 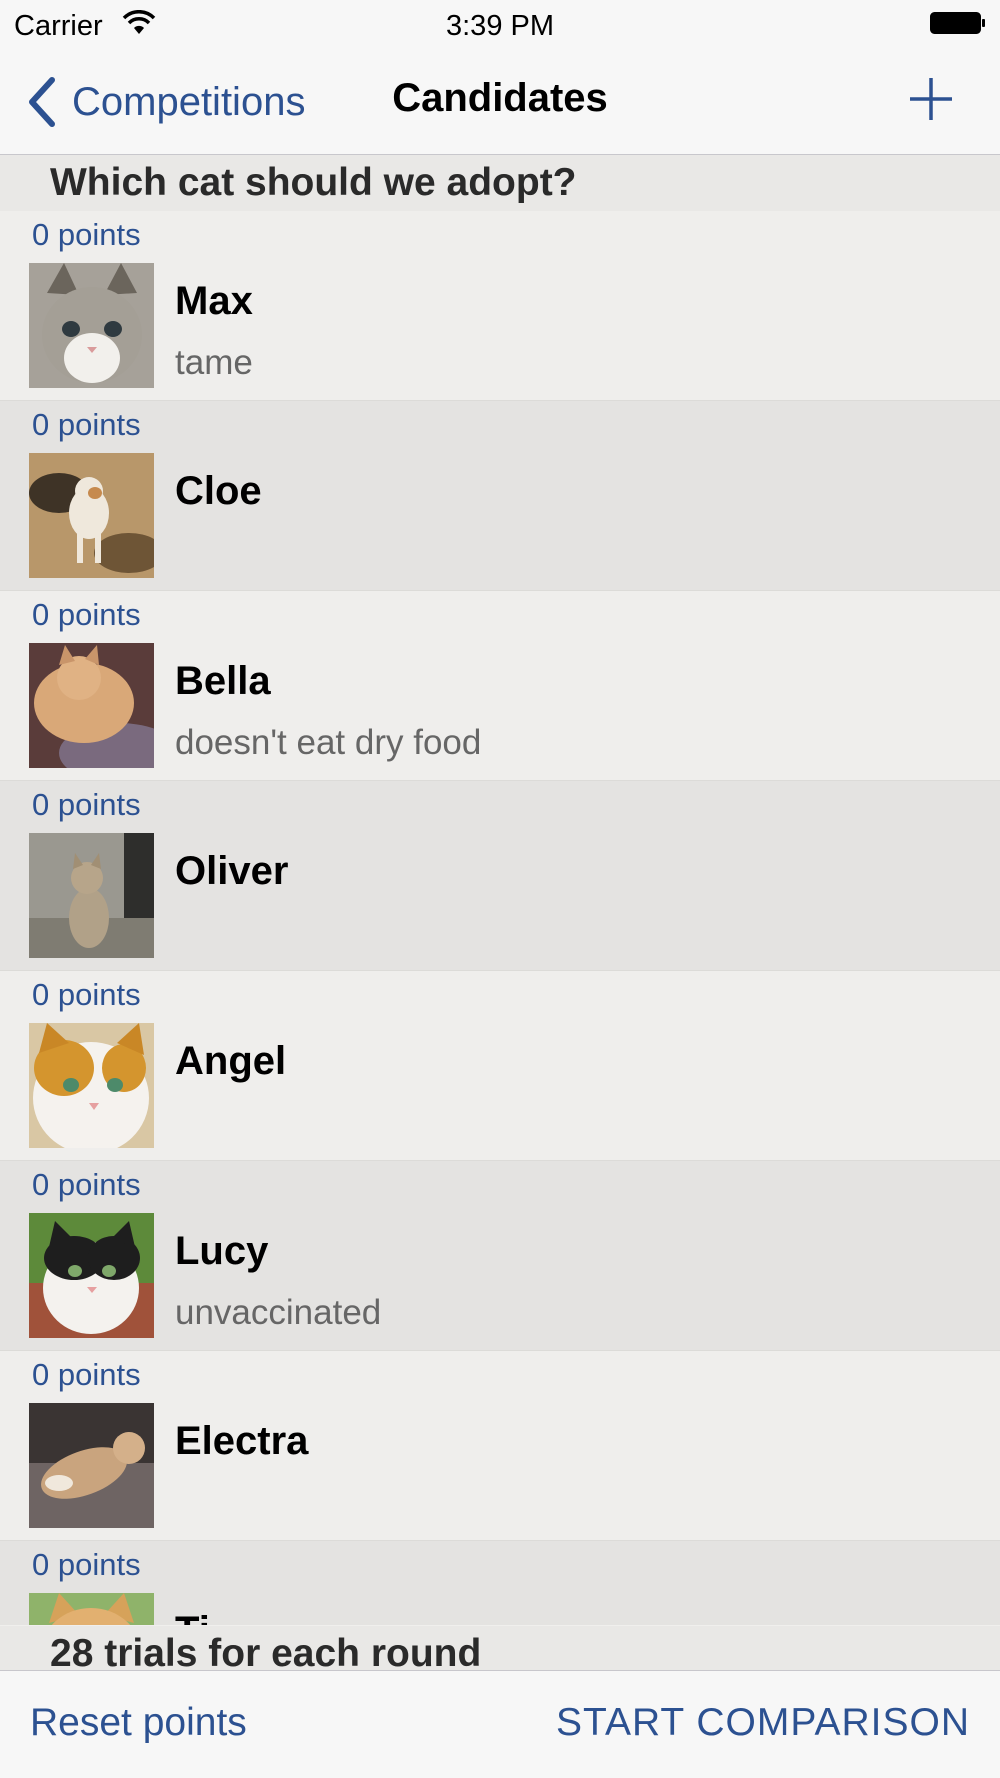 What do you see at coordinates (500, 876) in the screenshot?
I see `candidate-row-oliver: 0 points Oliver` at bounding box center [500, 876].